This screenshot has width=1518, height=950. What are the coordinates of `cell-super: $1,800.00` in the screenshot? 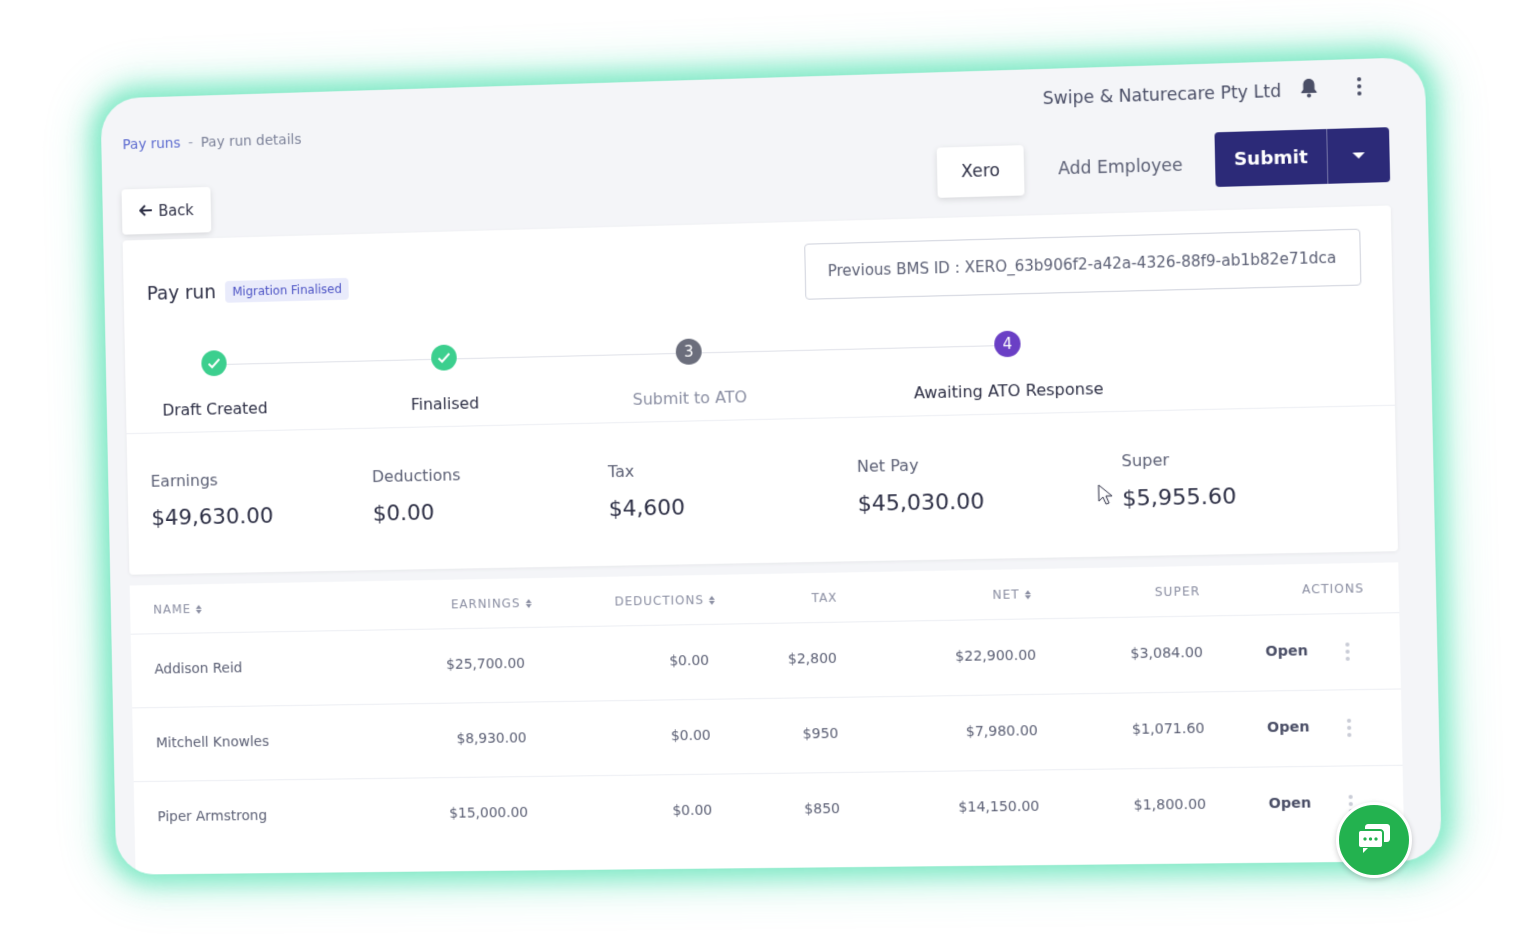 It's located at (1170, 805).